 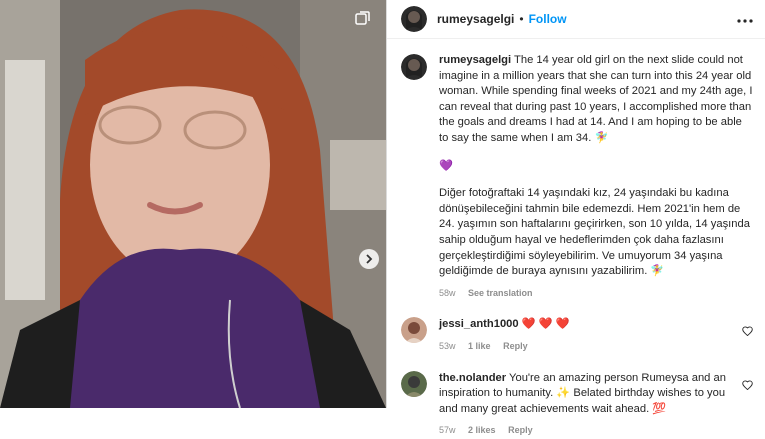 What do you see at coordinates (447, 346) in the screenshot?
I see `comment-age: 53w` at bounding box center [447, 346].